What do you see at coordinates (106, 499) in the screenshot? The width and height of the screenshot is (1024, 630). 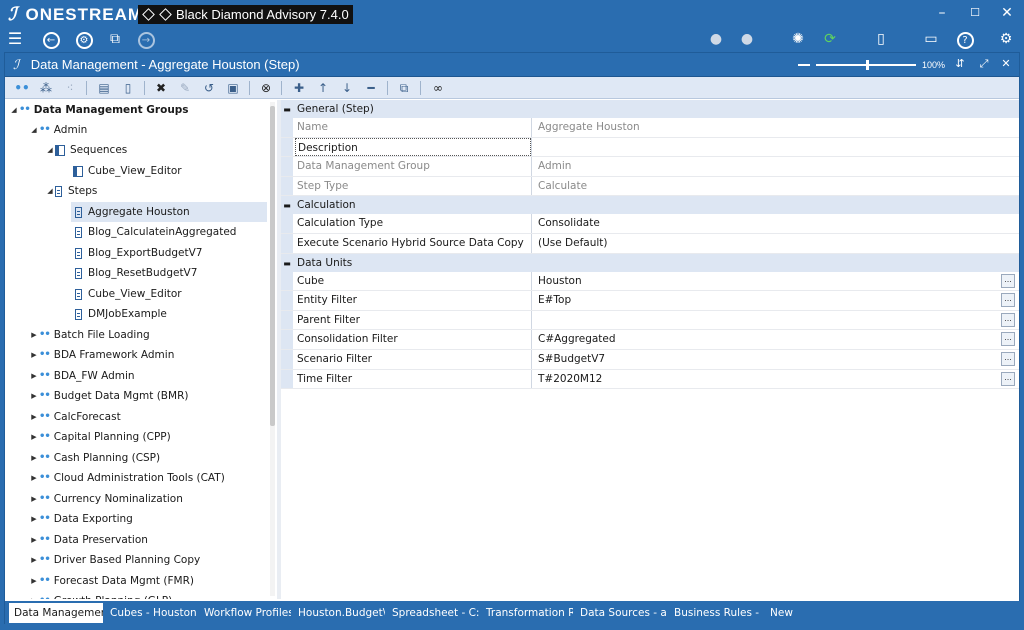 I see `tree-group: ▶ •• Currency Nominalization` at bounding box center [106, 499].